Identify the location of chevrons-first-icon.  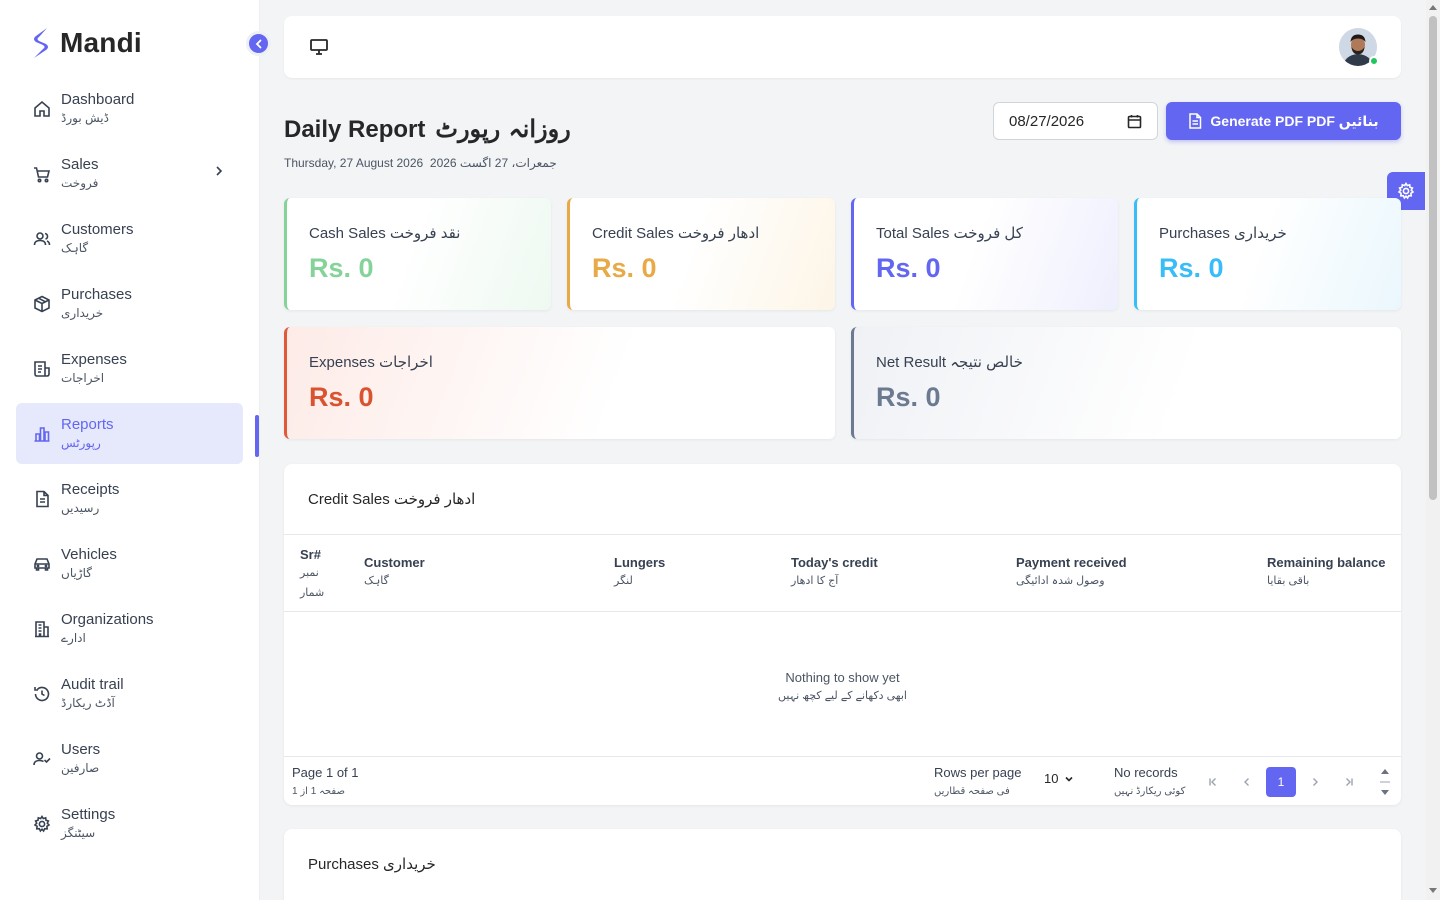
(1212, 782).